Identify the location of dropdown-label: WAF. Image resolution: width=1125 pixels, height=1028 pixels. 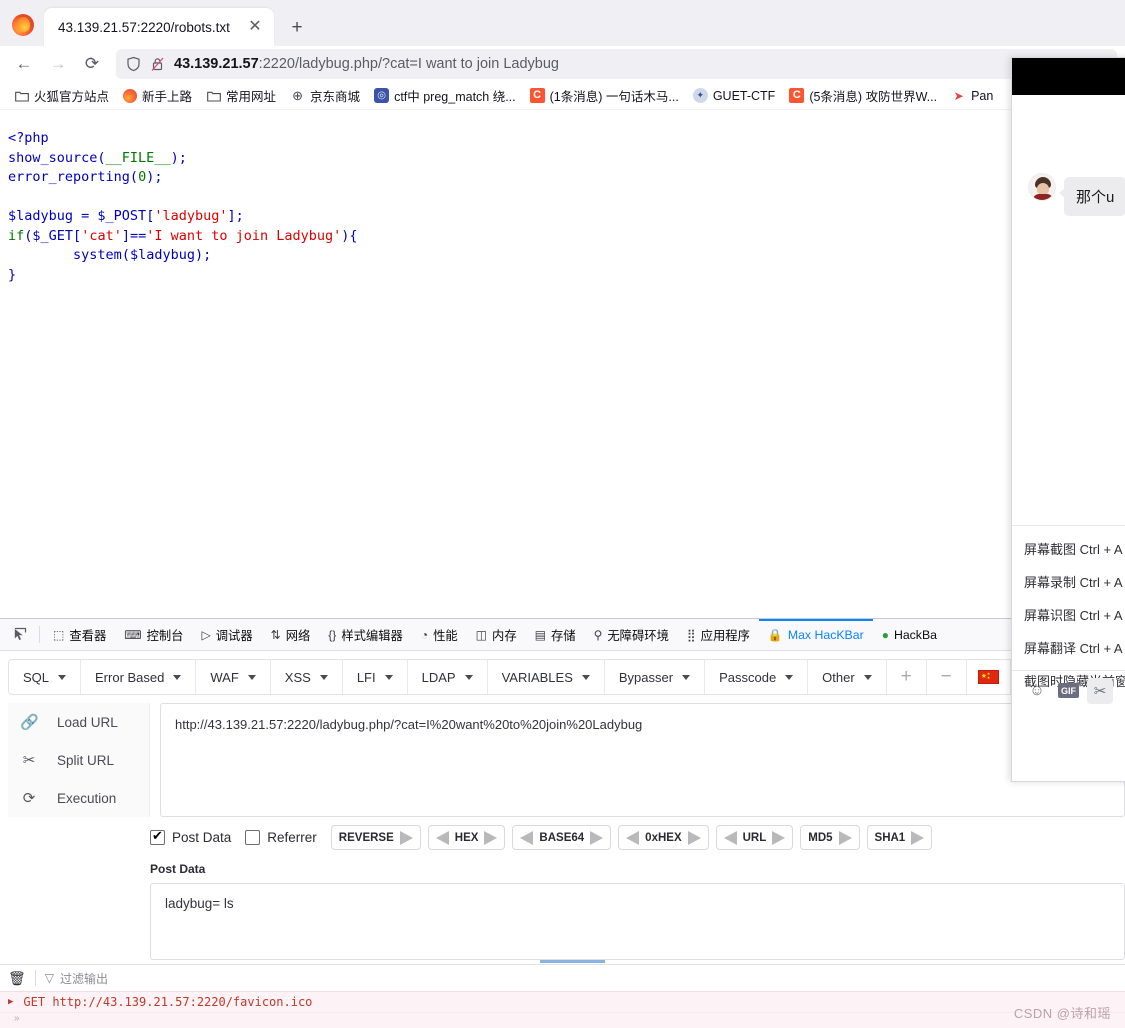
(224, 677).